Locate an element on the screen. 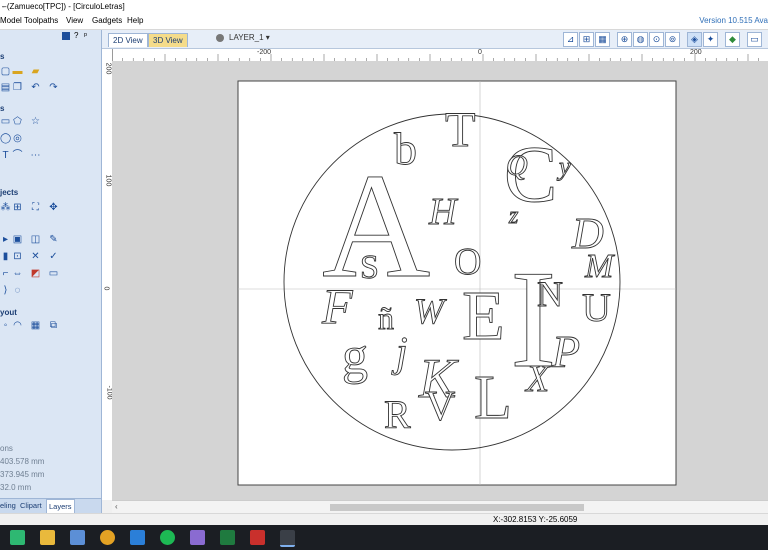 This screenshot has height=550, width=768. new-file-icon: ▢ is located at coordinates (5, 71).